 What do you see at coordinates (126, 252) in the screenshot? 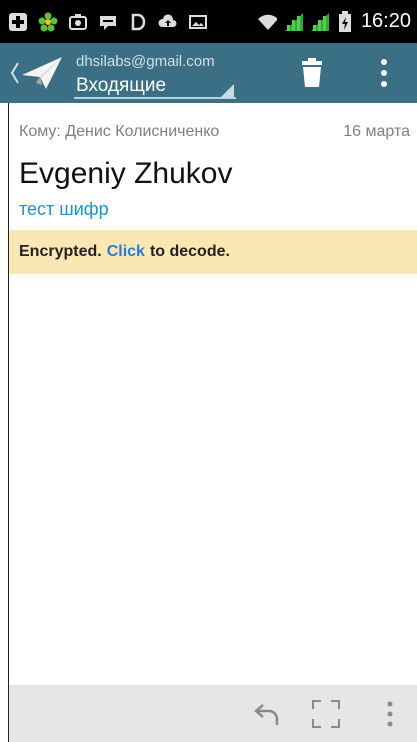
I see `decode-link: Click` at bounding box center [126, 252].